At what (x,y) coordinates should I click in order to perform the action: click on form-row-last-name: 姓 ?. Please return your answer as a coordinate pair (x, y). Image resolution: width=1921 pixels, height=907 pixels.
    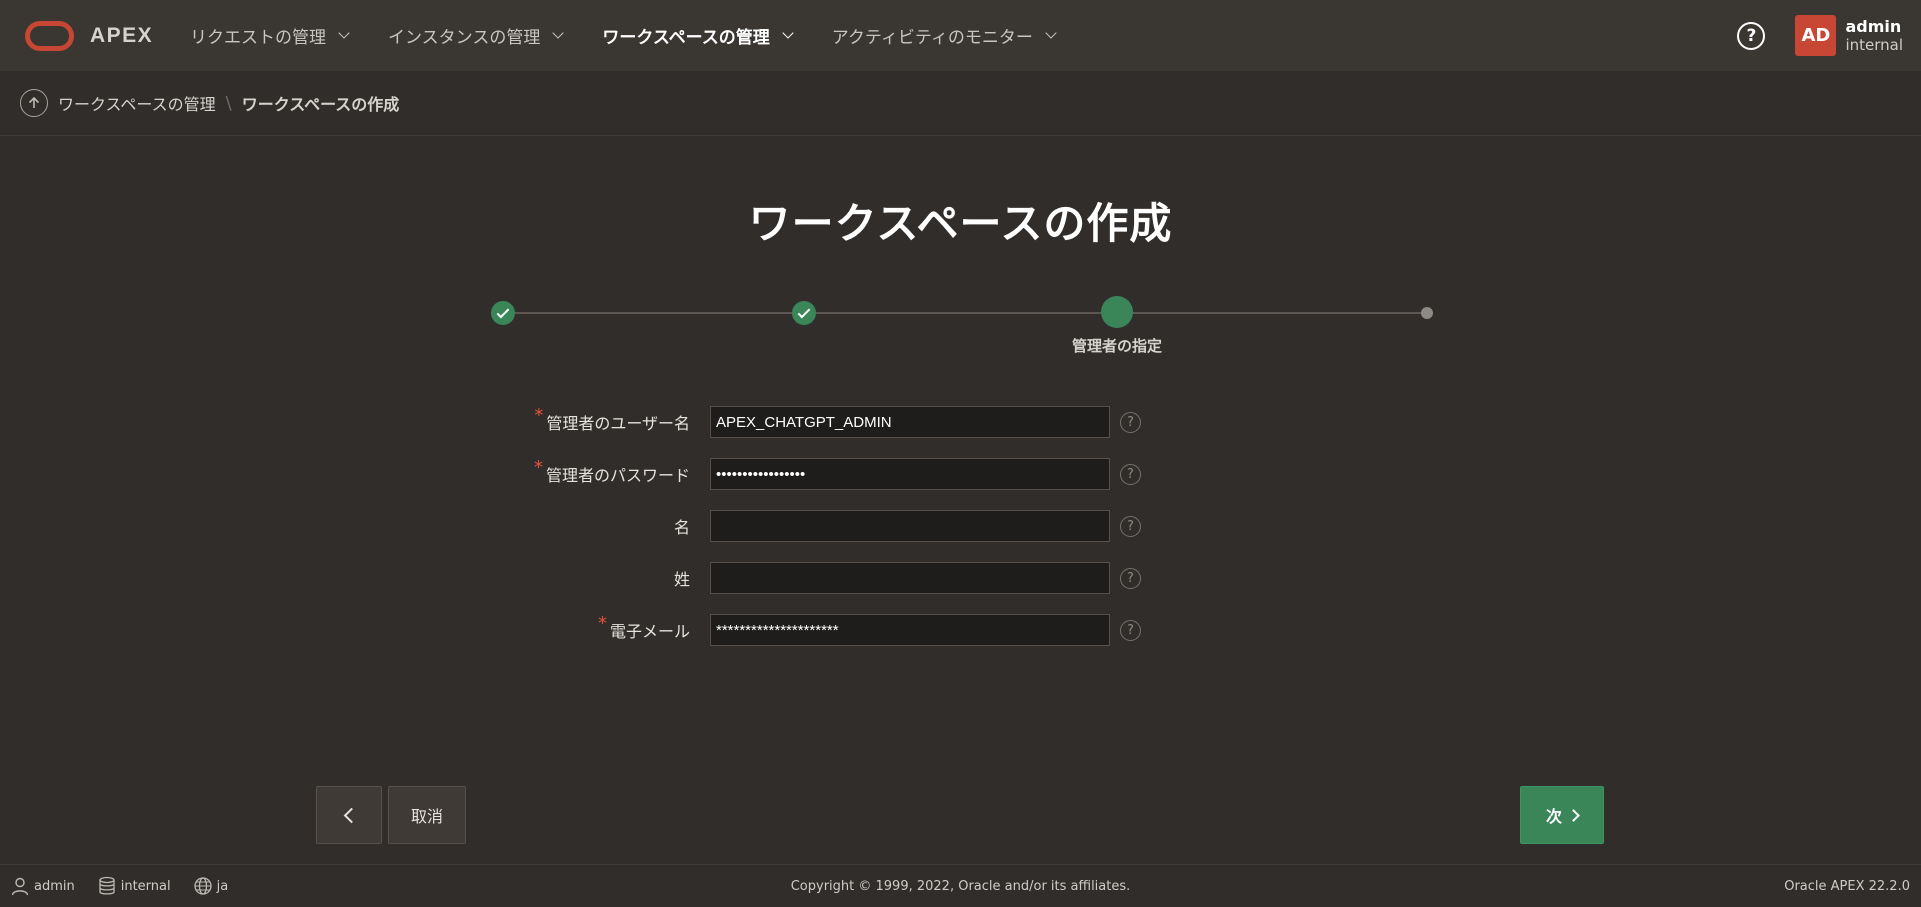
    Looking at the image, I should click on (840, 578).